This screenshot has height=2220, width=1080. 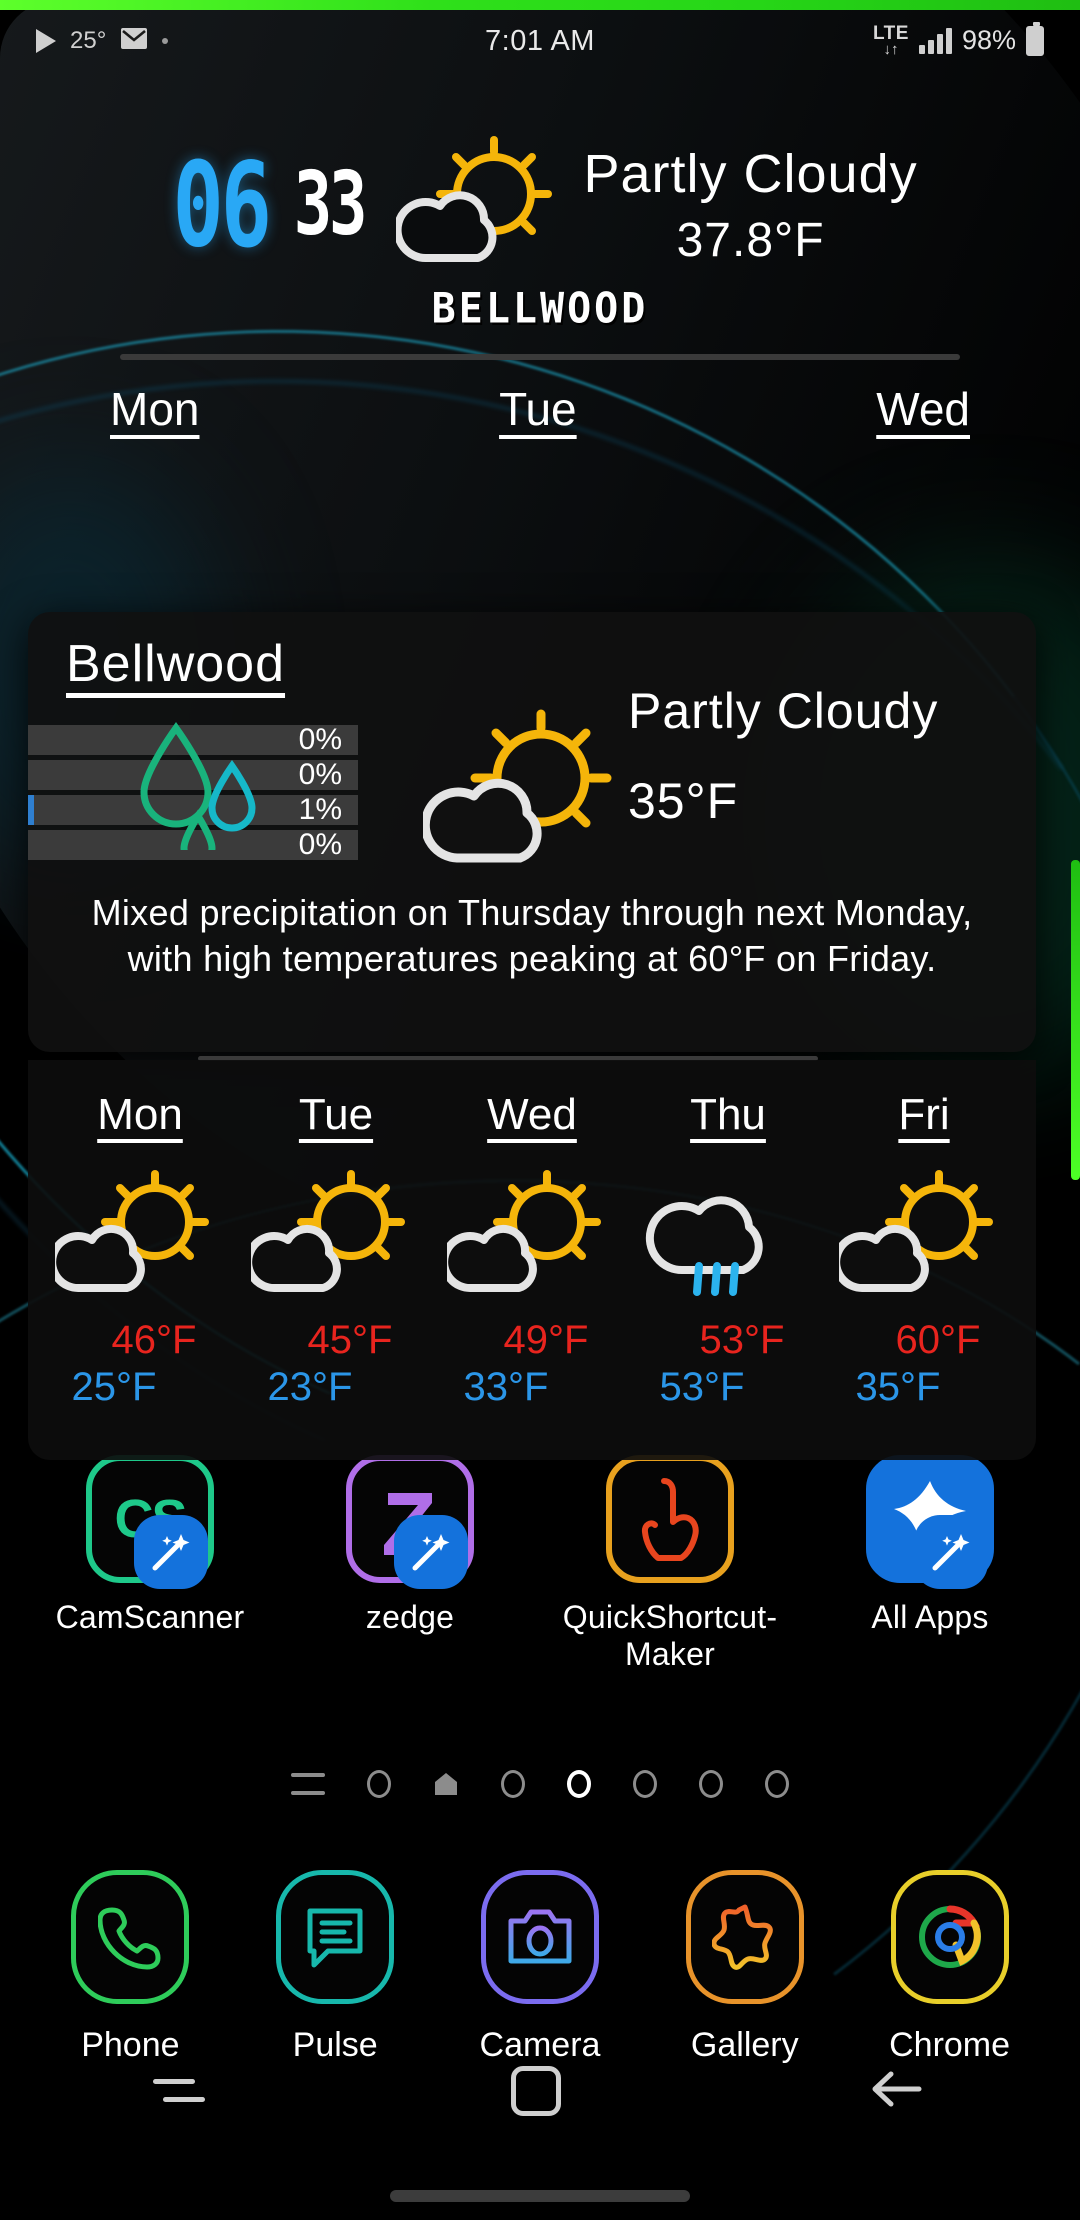 I want to click on forecast-high-value: 60°F, so click(x=938, y=1340).